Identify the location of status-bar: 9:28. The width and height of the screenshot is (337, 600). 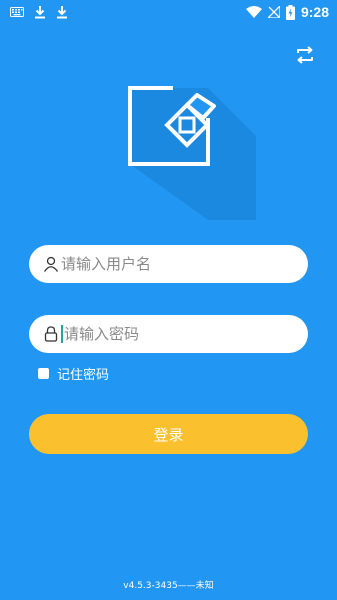
(168, 12).